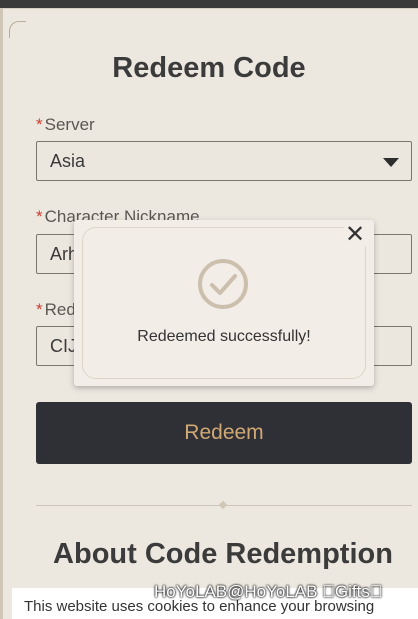 Image resolution: width=418 pixels, height=619 pixels. I want to click on server-select: Asia, so click(224, 161).